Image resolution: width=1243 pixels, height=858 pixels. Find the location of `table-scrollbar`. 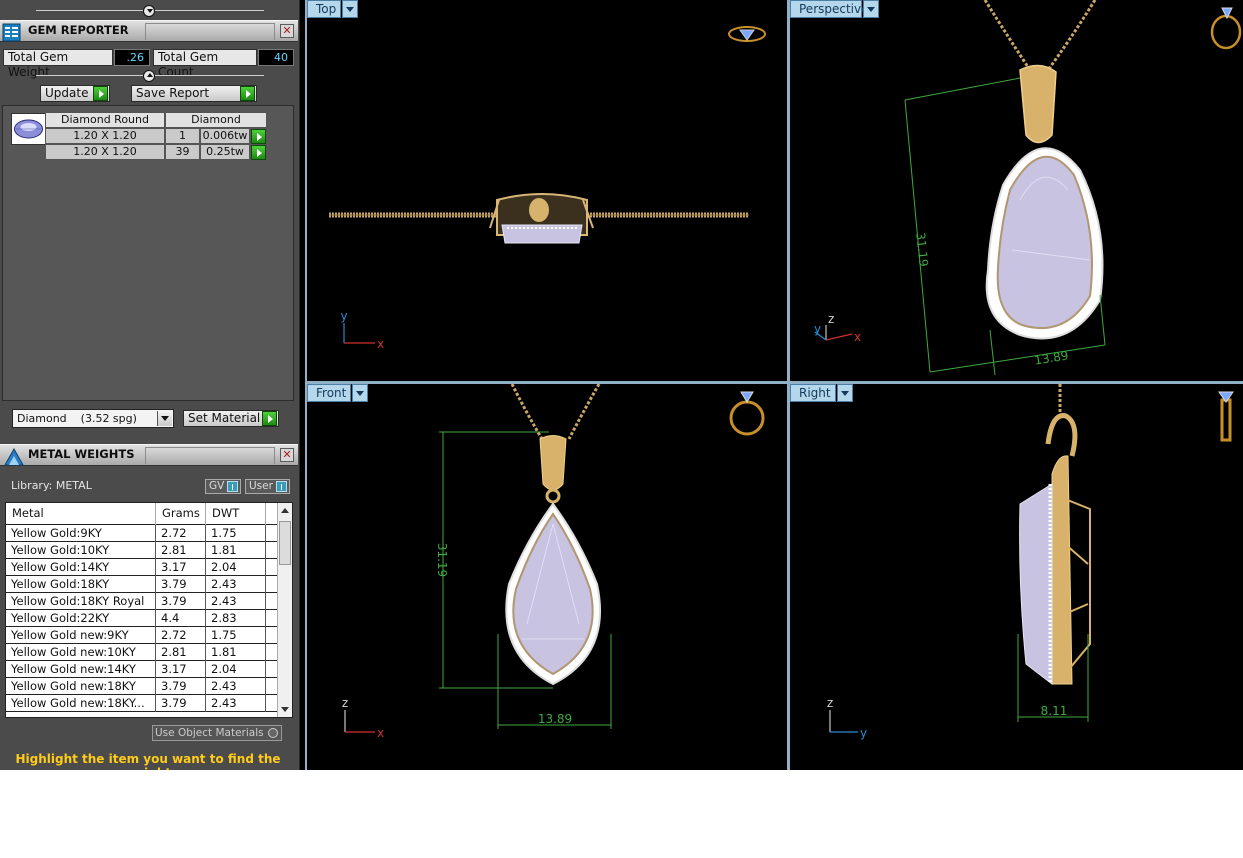

table-scrollbar is located at coordinates (284, 610).